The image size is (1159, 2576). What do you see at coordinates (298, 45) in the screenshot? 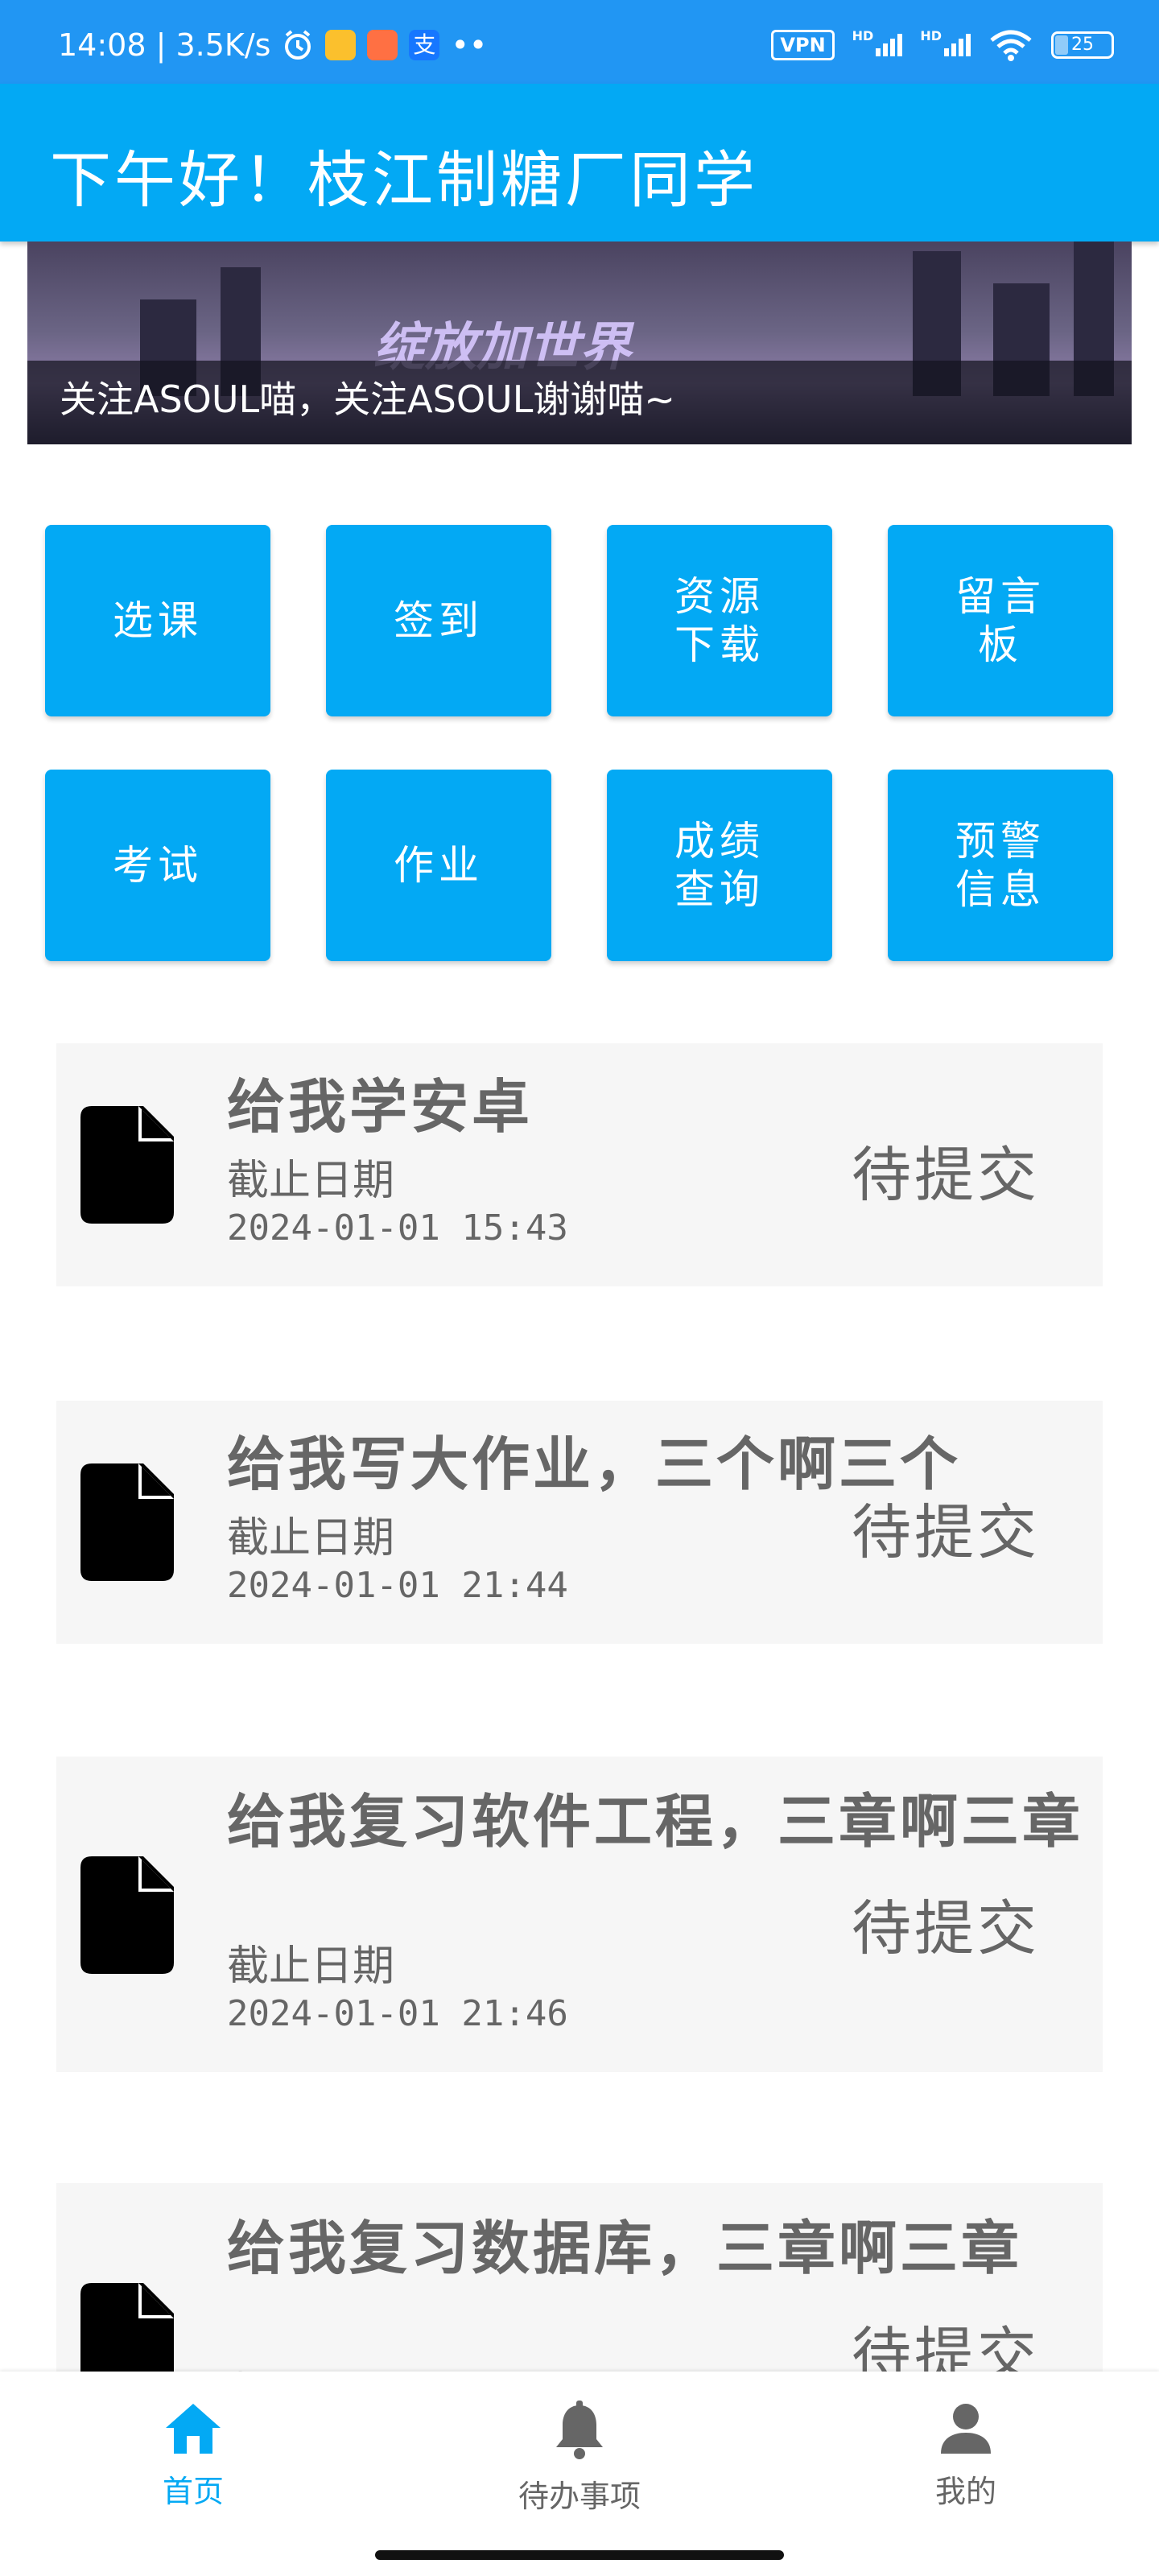
I see `alarm-icon` at bounding box center [298, 45].